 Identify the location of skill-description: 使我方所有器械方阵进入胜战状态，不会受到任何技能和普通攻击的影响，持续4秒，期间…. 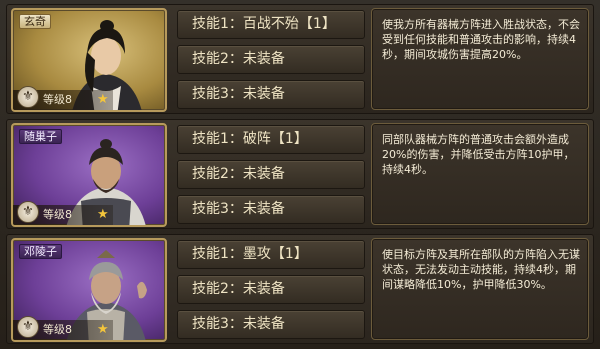
(480, 59).